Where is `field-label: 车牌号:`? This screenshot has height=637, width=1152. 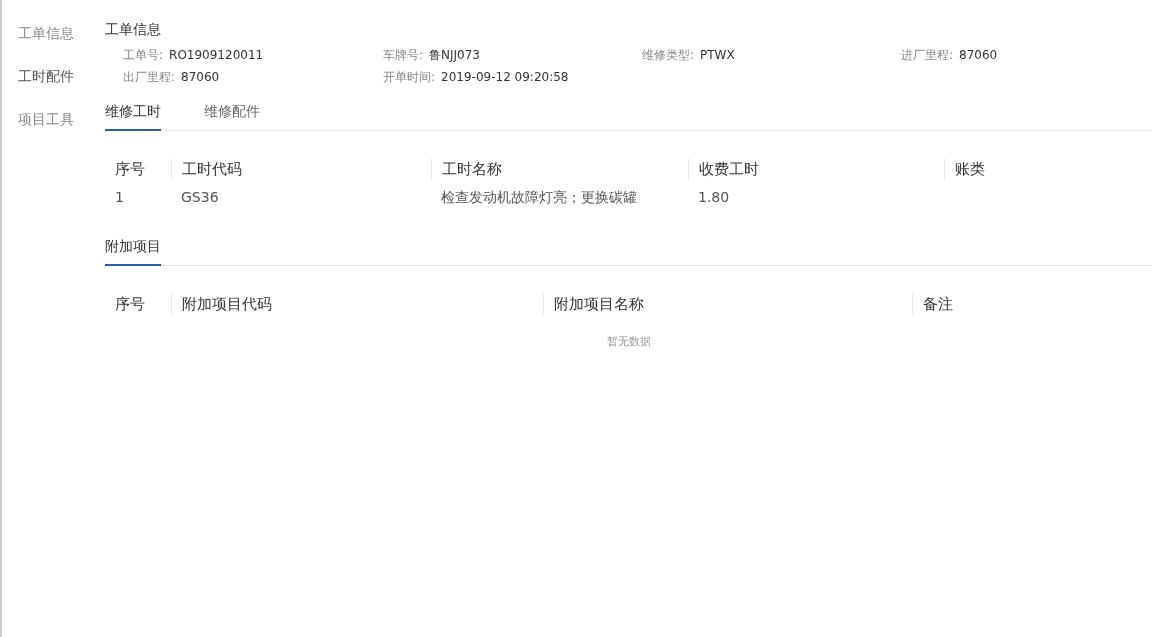
field-label: 车牌号: is located at coordinates (403, 55).